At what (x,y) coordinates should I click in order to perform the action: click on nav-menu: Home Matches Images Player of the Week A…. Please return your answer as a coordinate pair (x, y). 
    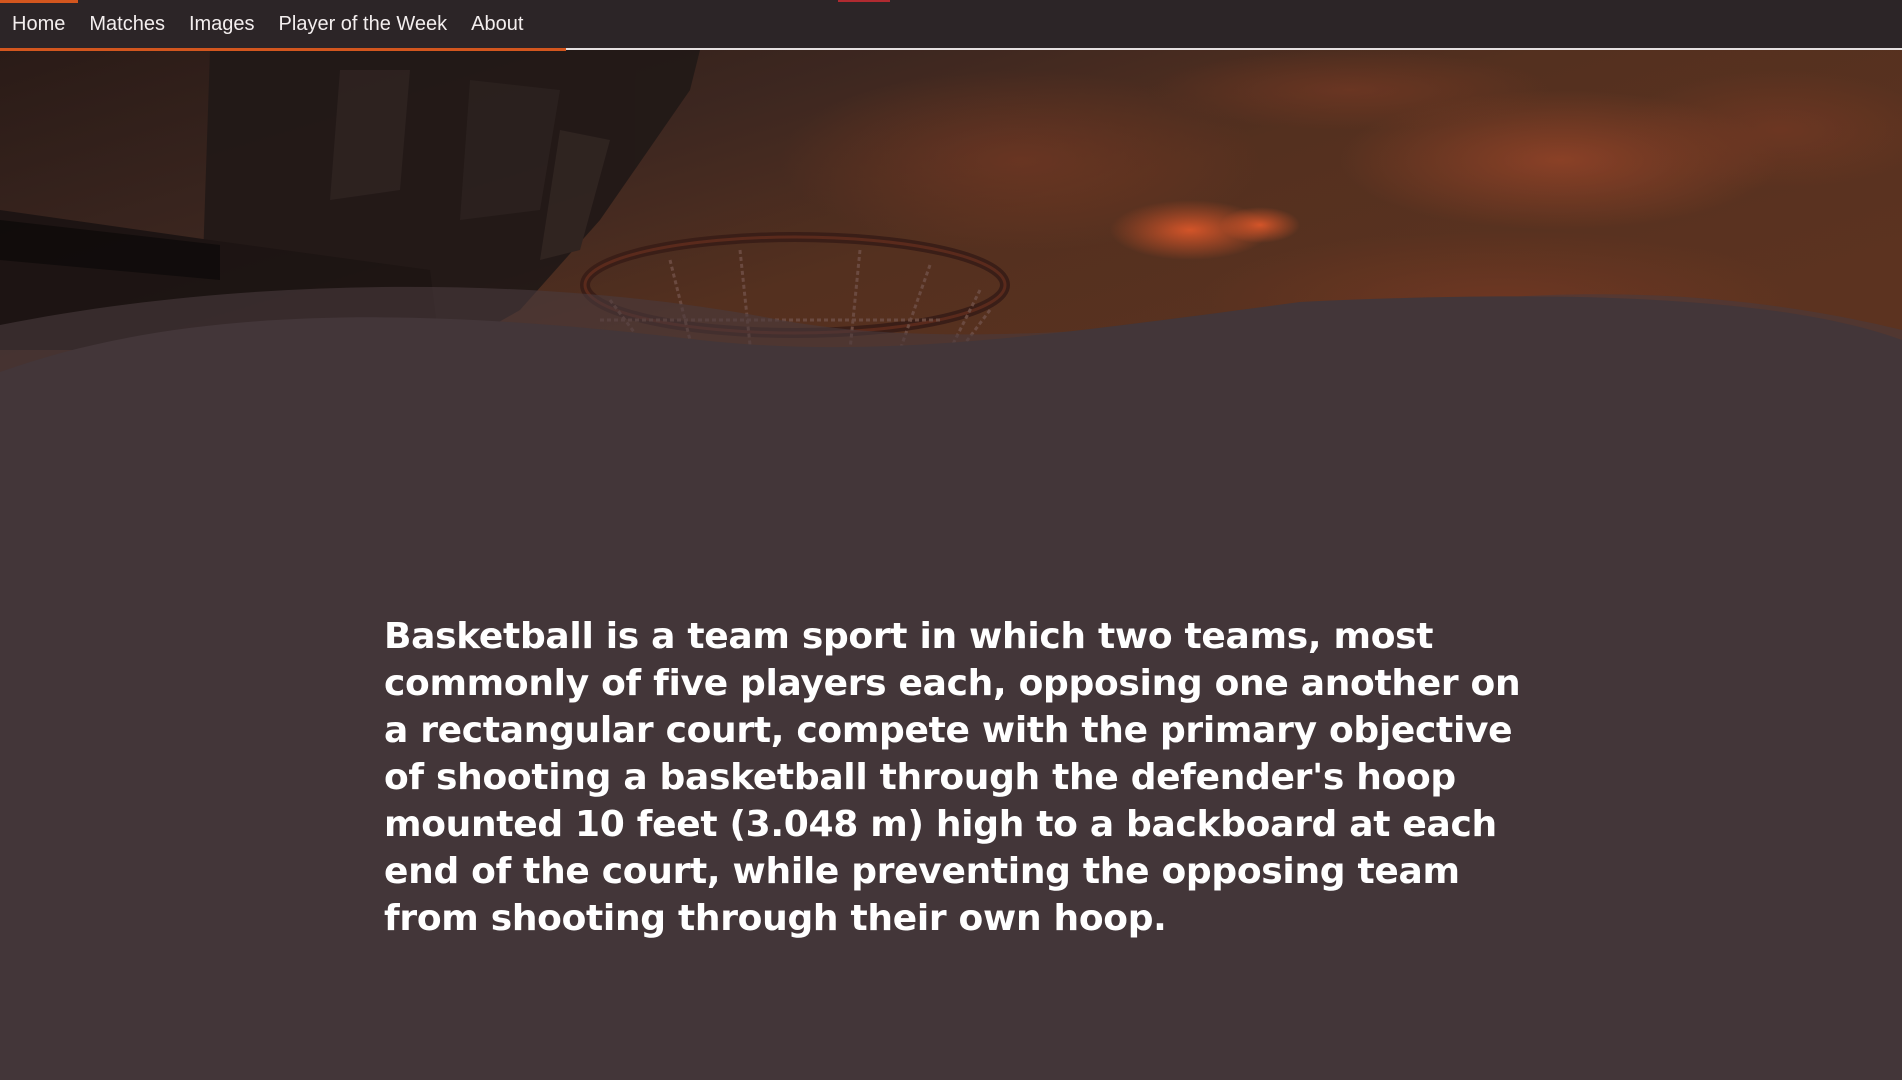
    Looking at the image, I should click on (267, 24).